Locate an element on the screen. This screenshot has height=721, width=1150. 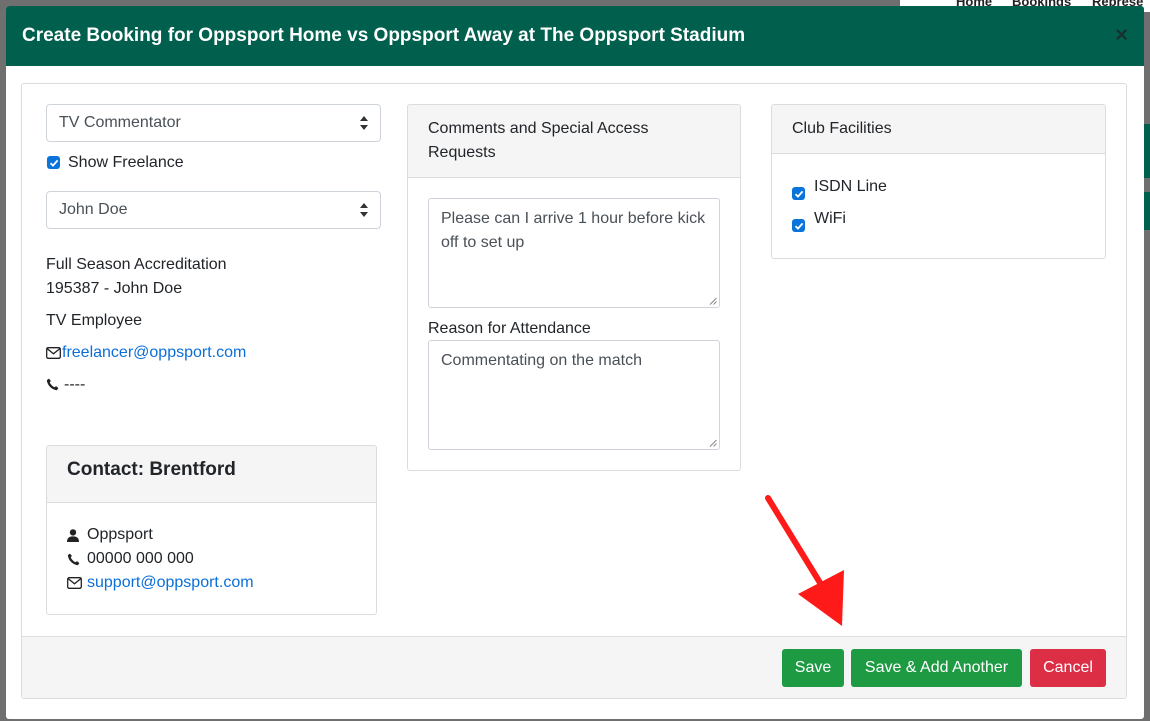
annotation-arrow-icon is located at coordinates (804, 560).